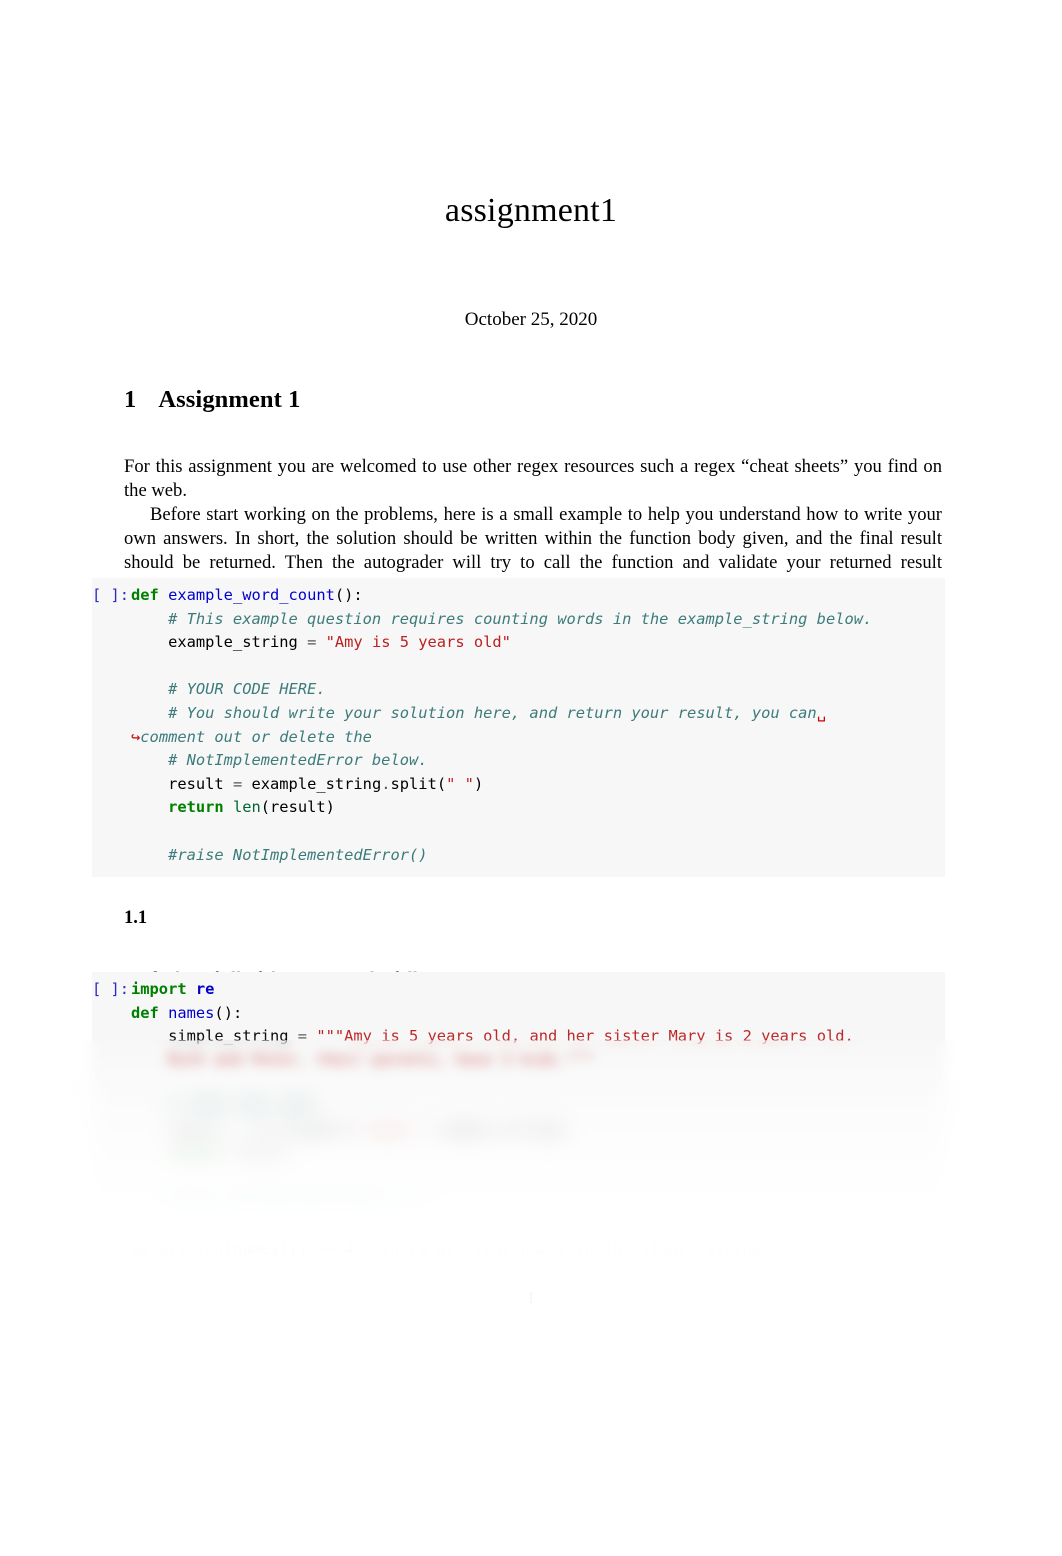 The width and height of the screenshot is (1062, 1556). I want to click on code-token: # YOUR CODE HERE, so click(224, 1106).